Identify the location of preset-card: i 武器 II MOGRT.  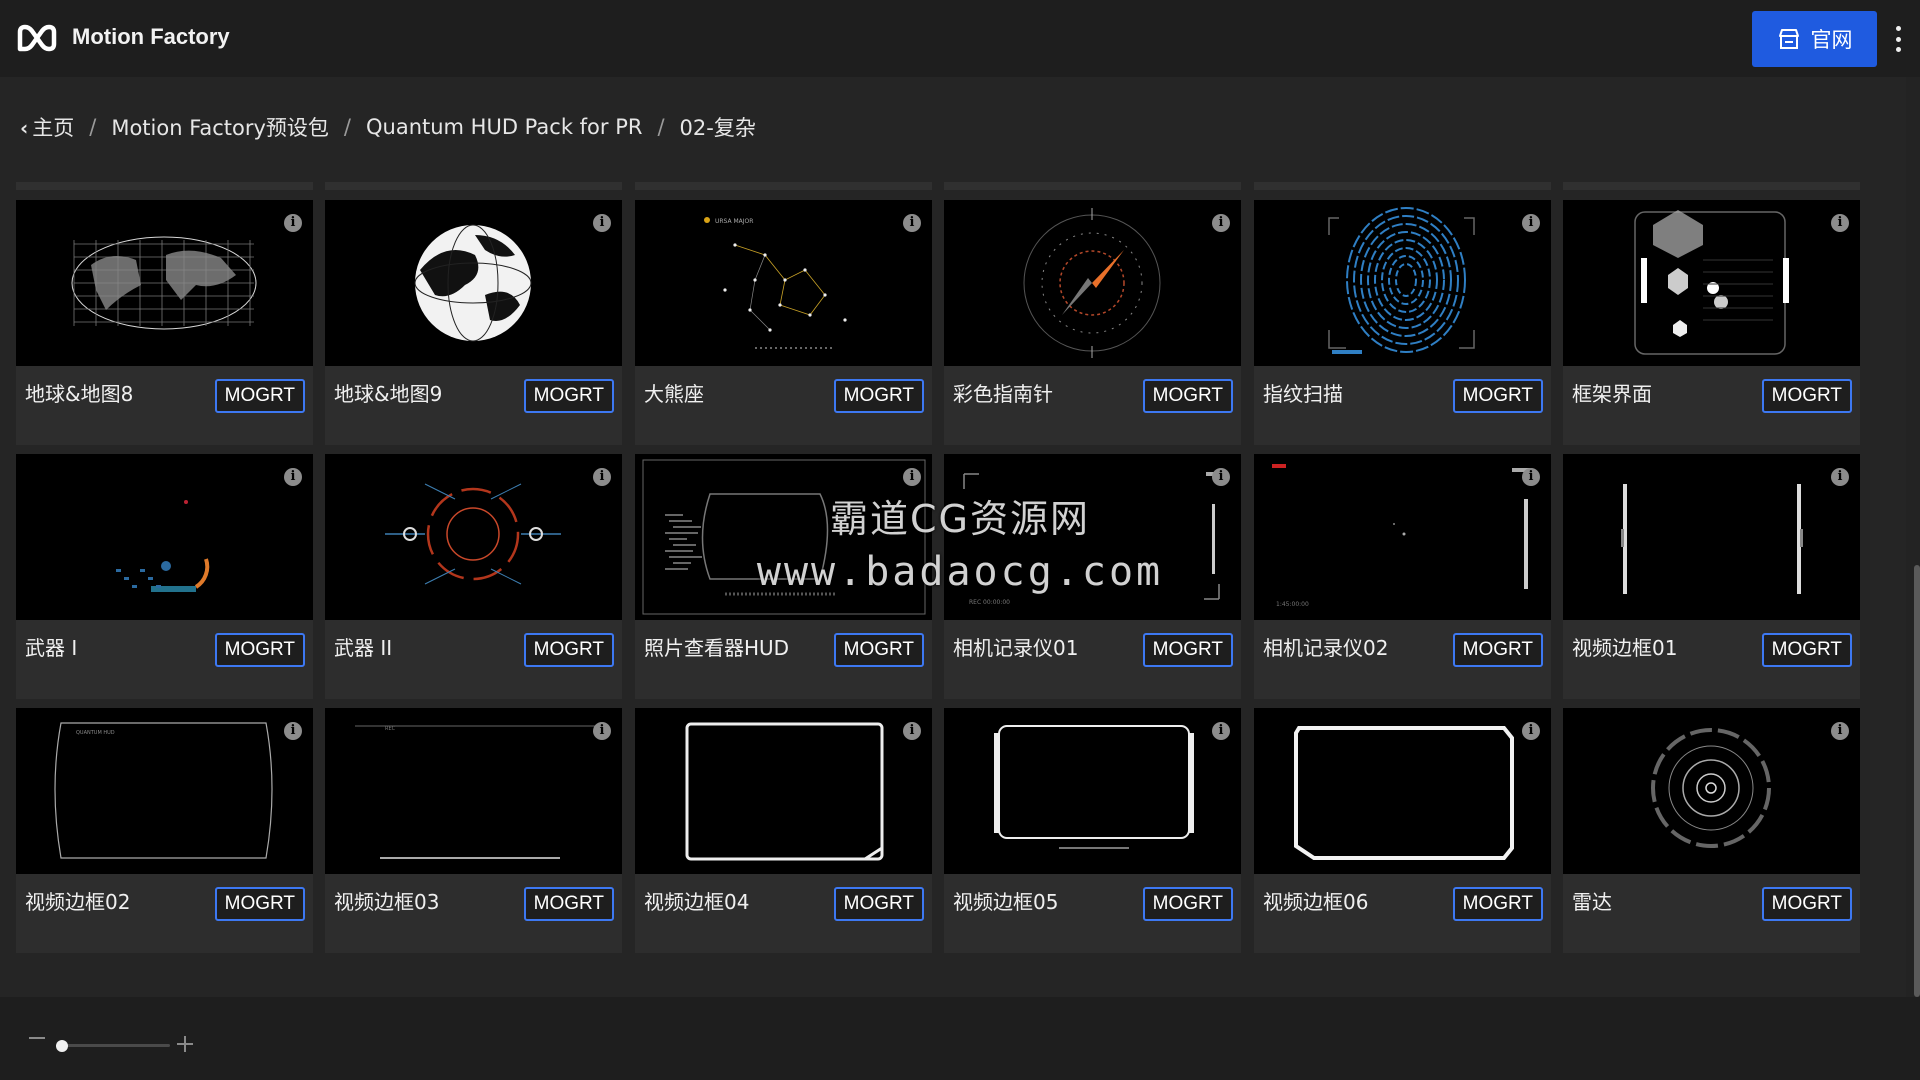
(473, 576).